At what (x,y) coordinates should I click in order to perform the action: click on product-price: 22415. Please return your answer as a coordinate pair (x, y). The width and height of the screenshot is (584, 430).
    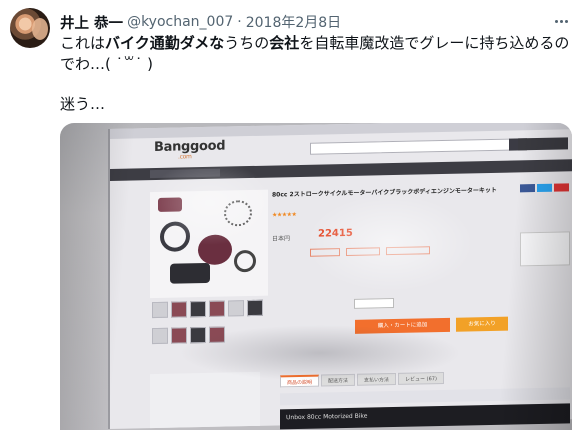
    Looking at the image, I should click on (335, 233).